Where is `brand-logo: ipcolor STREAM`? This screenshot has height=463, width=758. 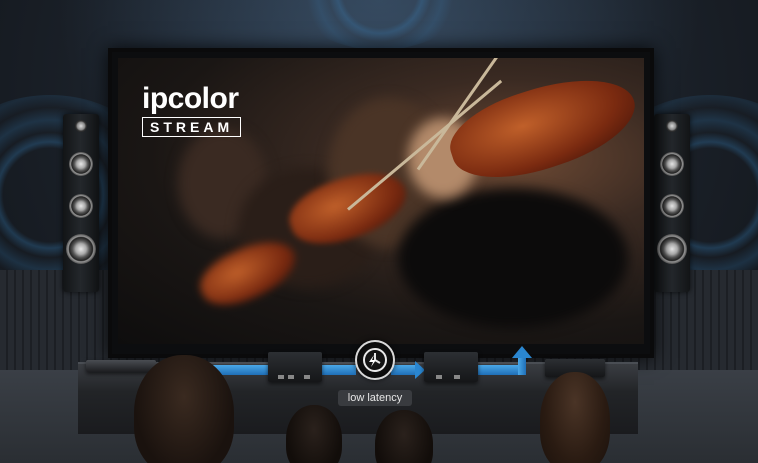
brand-logo: ipcolor STREAM is located at coordinates (192, 109).